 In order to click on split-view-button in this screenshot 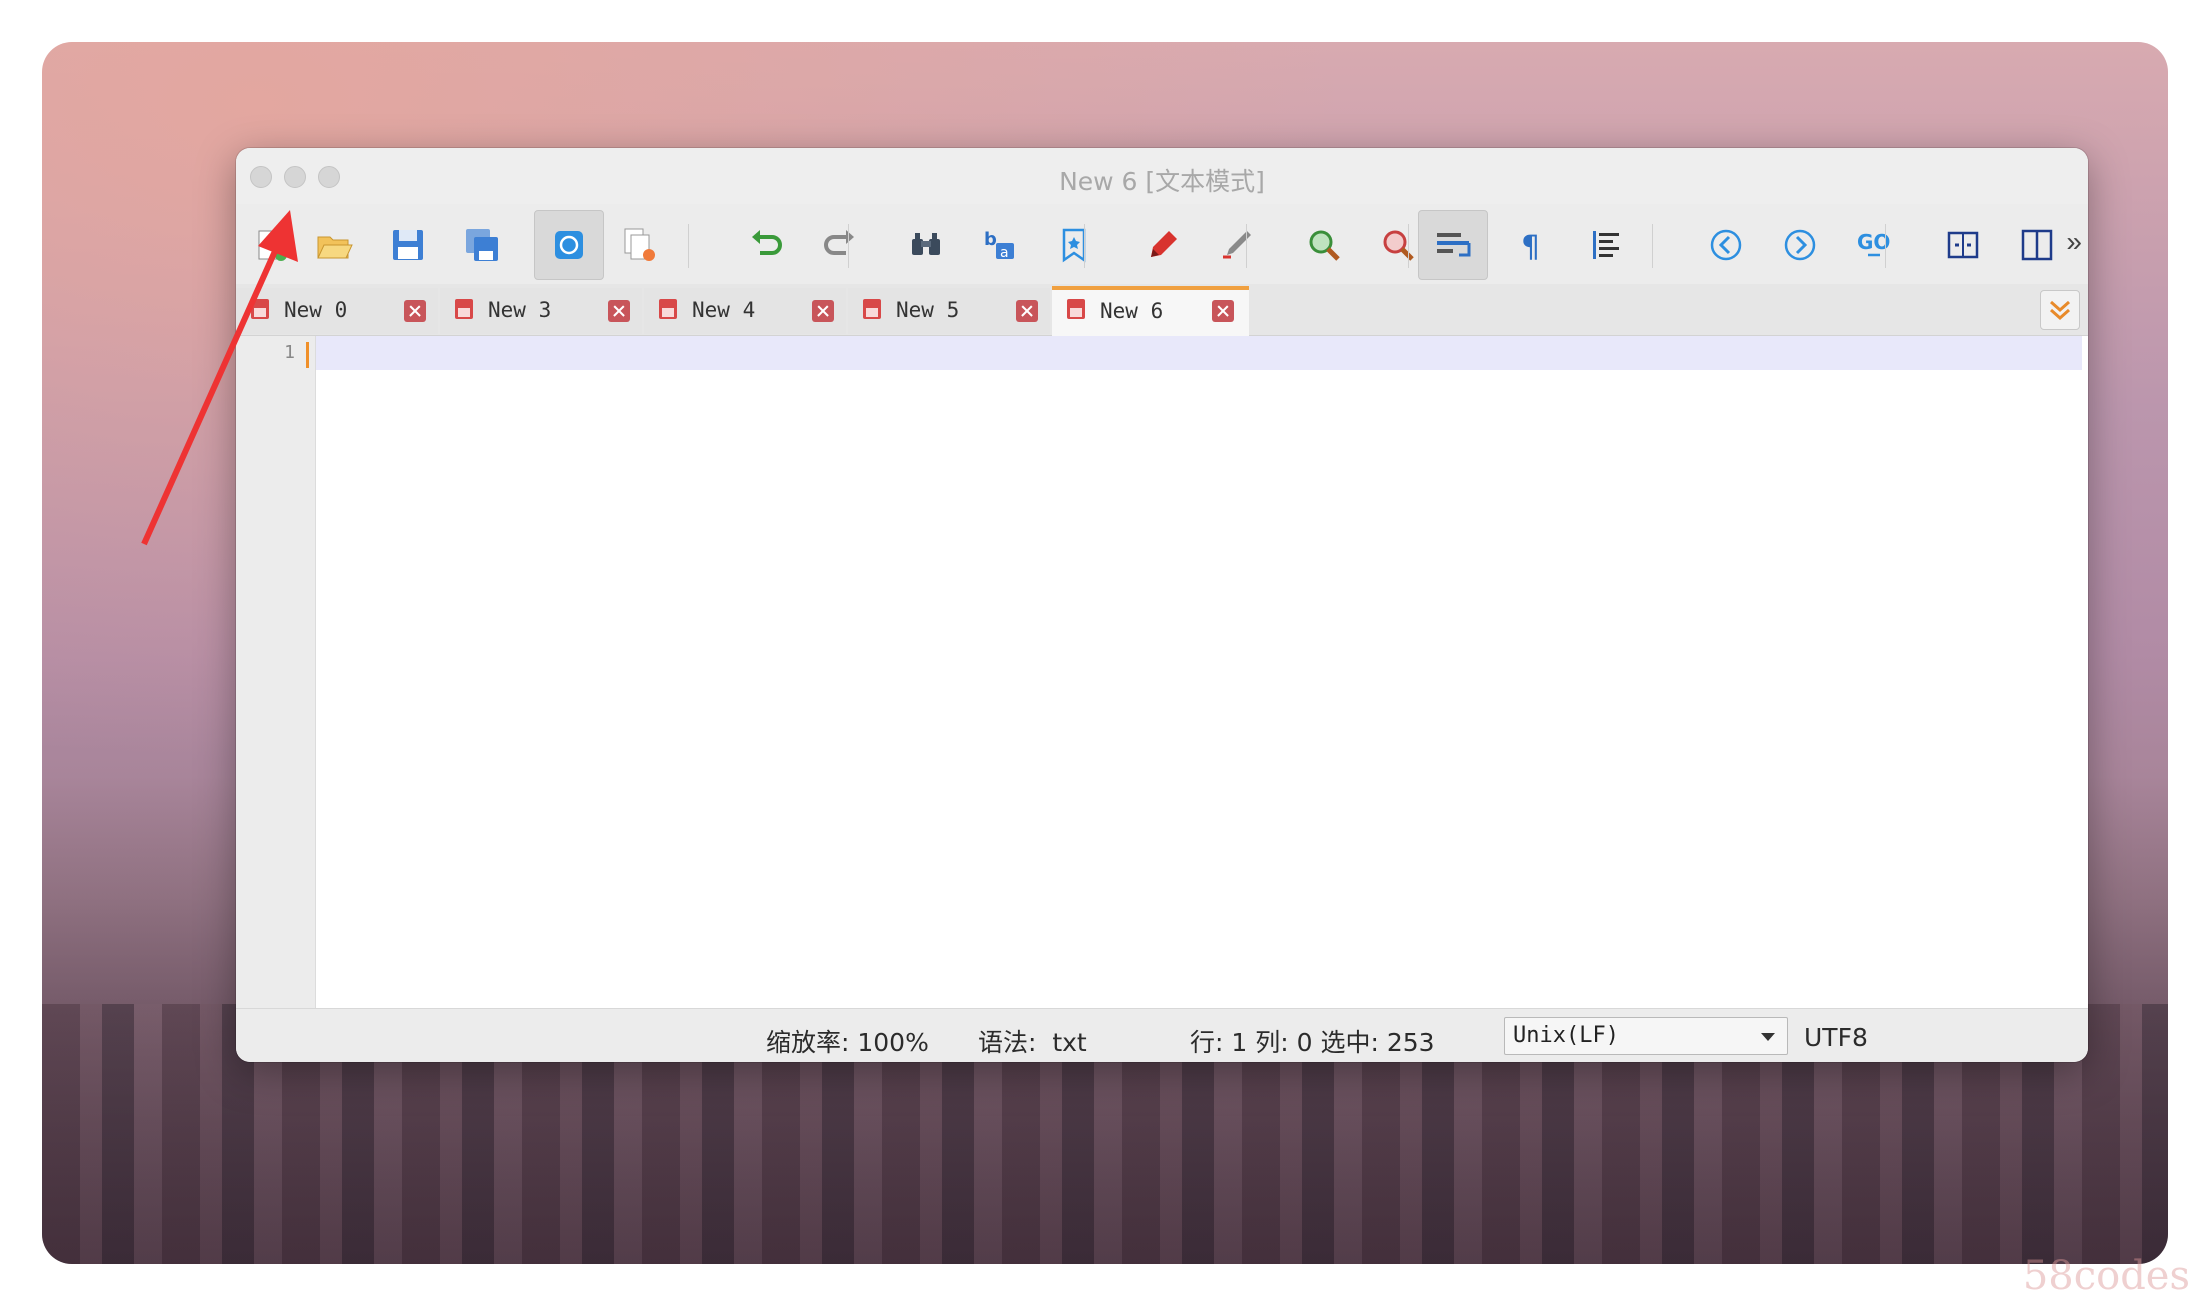, I will do `click(2037, 245)`.